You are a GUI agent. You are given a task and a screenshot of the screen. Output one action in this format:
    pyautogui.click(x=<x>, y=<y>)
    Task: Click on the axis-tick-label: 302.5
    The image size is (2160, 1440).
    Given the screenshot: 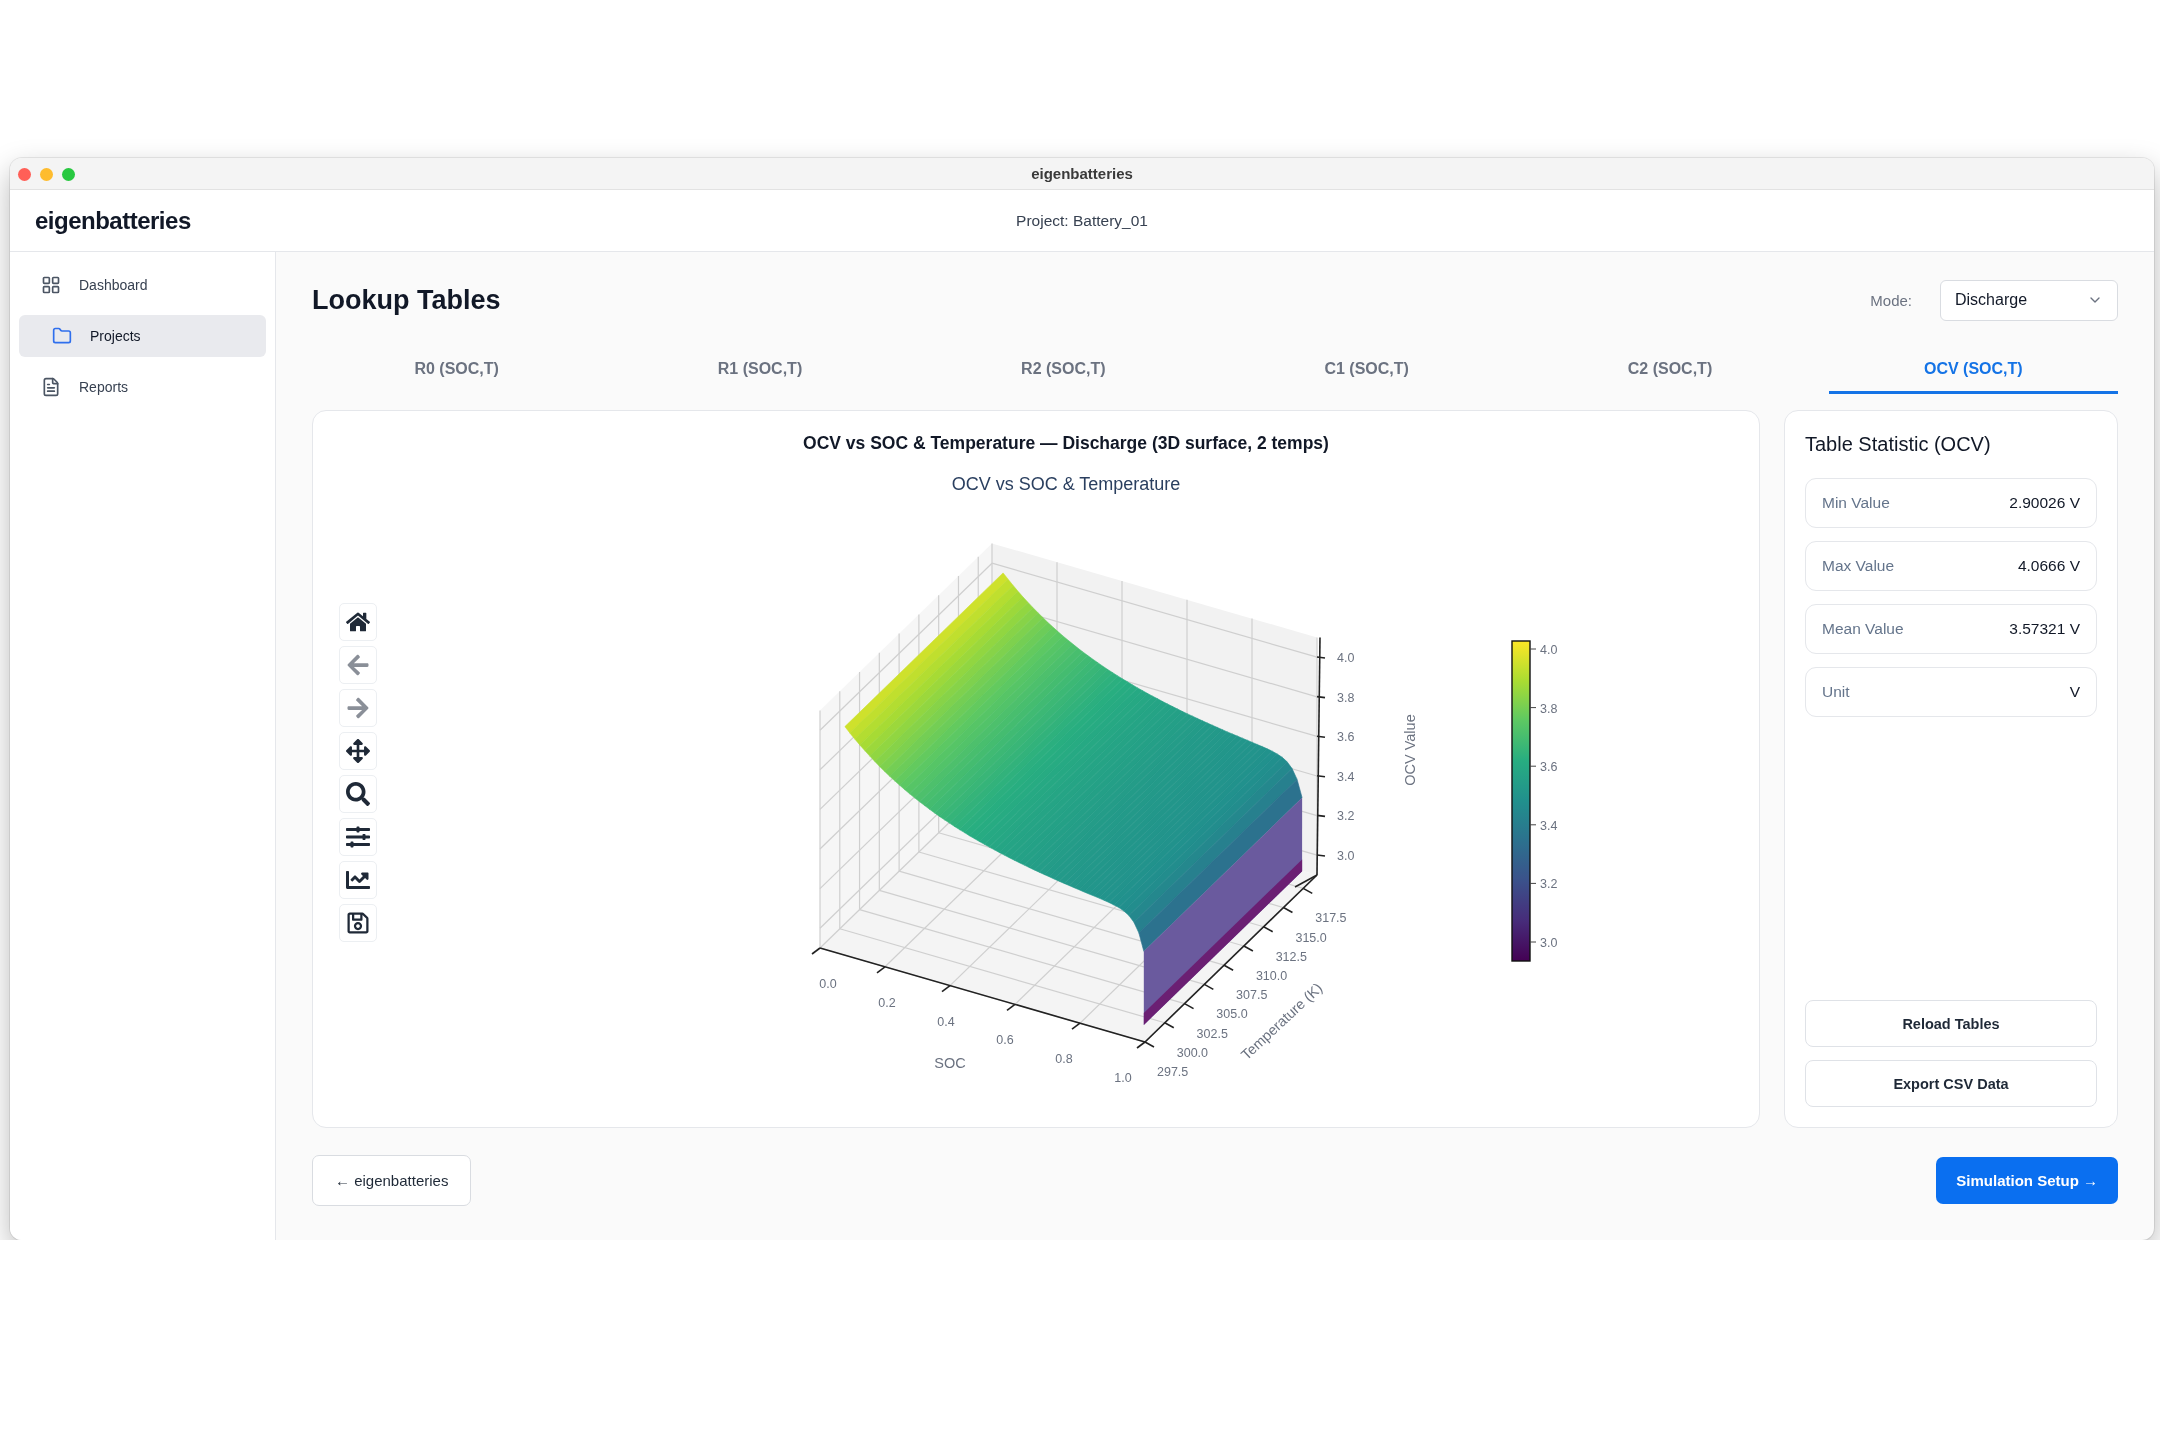 What is the action you would take?
    pyautogui.click(x=1212, y=1033)
    